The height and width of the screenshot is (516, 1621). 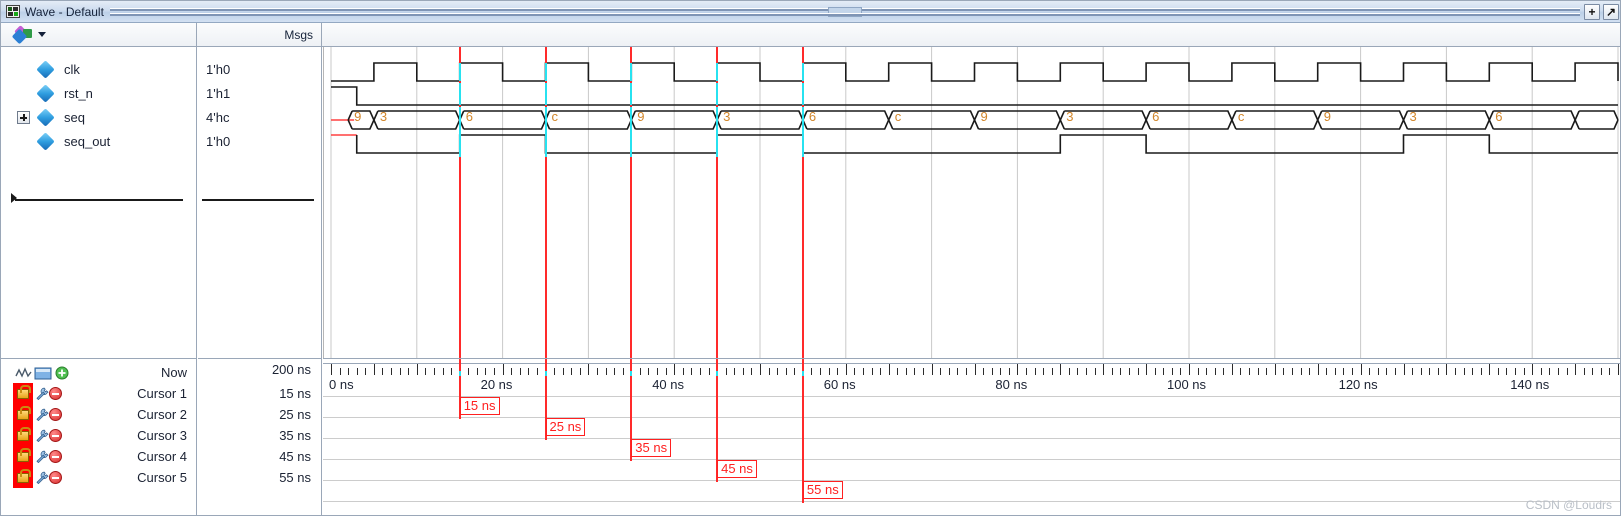 What do you see at coordinates (1070, 116) in the screenshot?
I see `bus-value-label: 3` at bounding box center [1070, 116].